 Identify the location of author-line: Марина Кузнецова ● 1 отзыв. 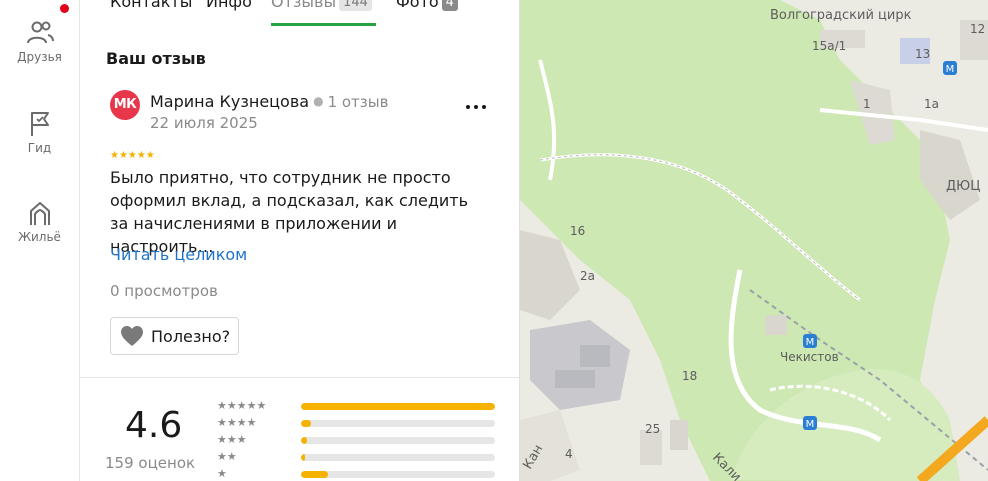
(269, 101).